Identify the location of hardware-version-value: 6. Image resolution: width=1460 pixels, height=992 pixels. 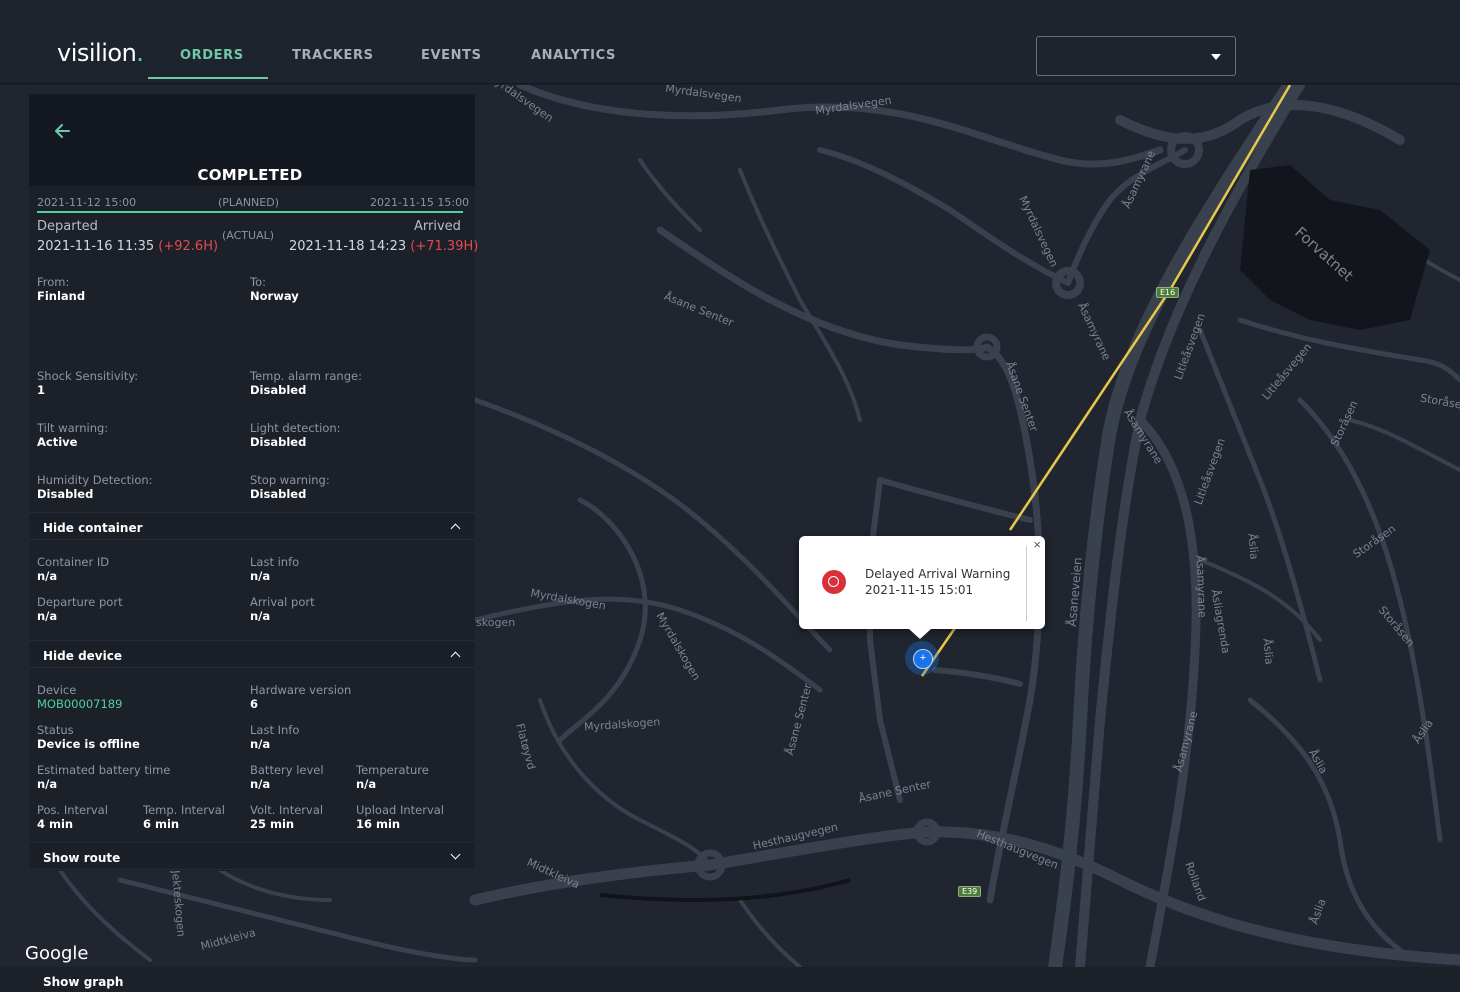
(254, 704).